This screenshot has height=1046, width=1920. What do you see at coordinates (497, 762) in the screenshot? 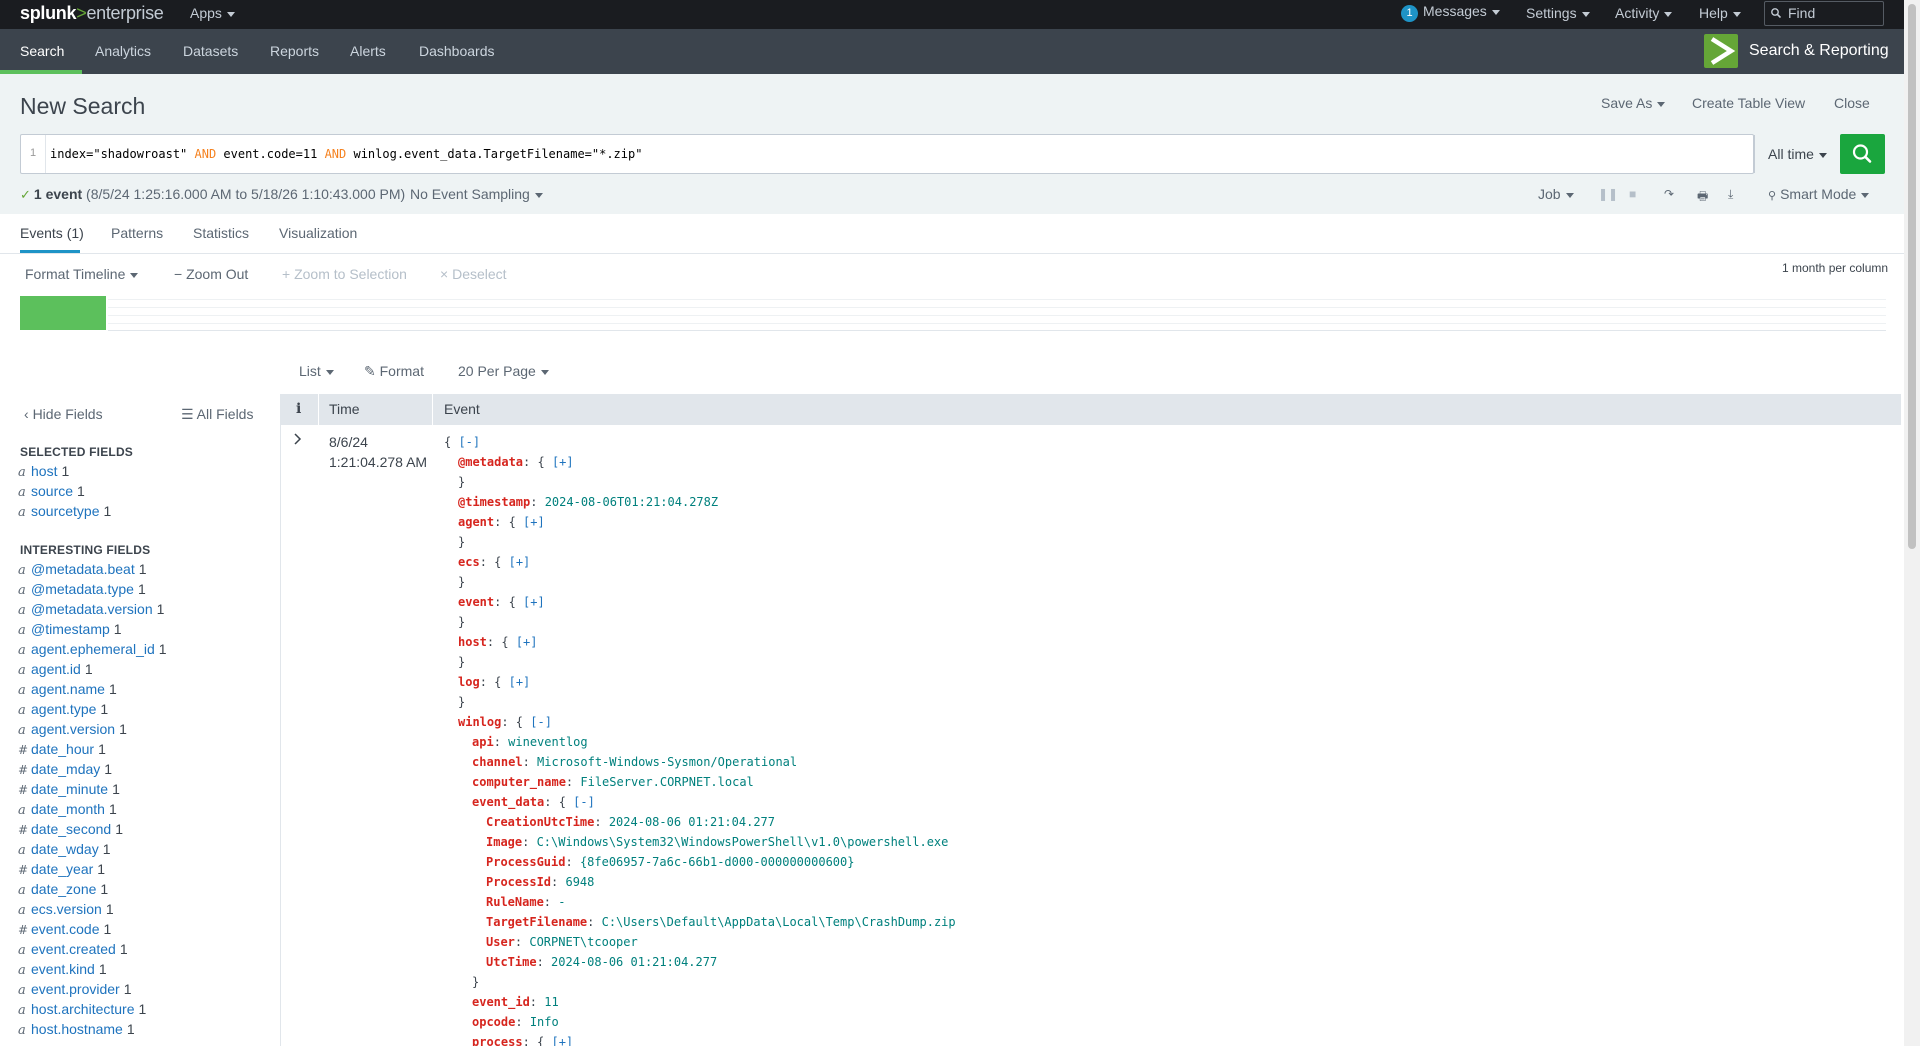
I see `json-key: channel` at bounding box center [497, 762].